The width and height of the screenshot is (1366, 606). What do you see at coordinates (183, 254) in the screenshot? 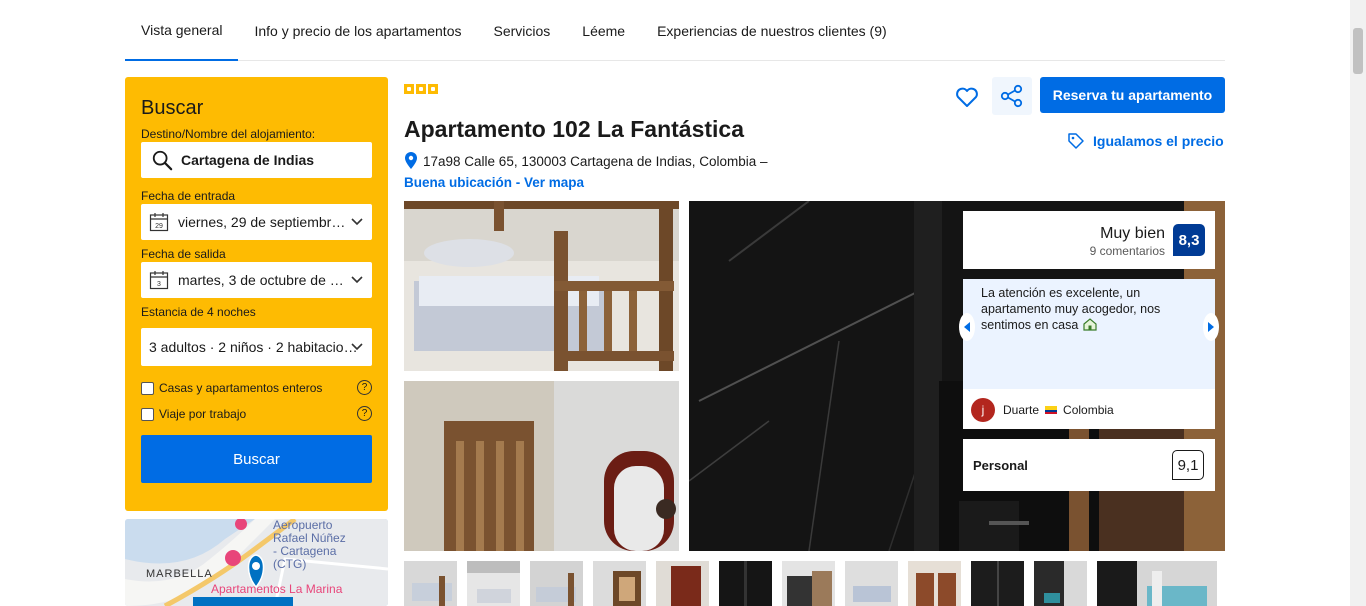
I see `checkout-label: Fecha de salida` at bounding box center [183, 254].